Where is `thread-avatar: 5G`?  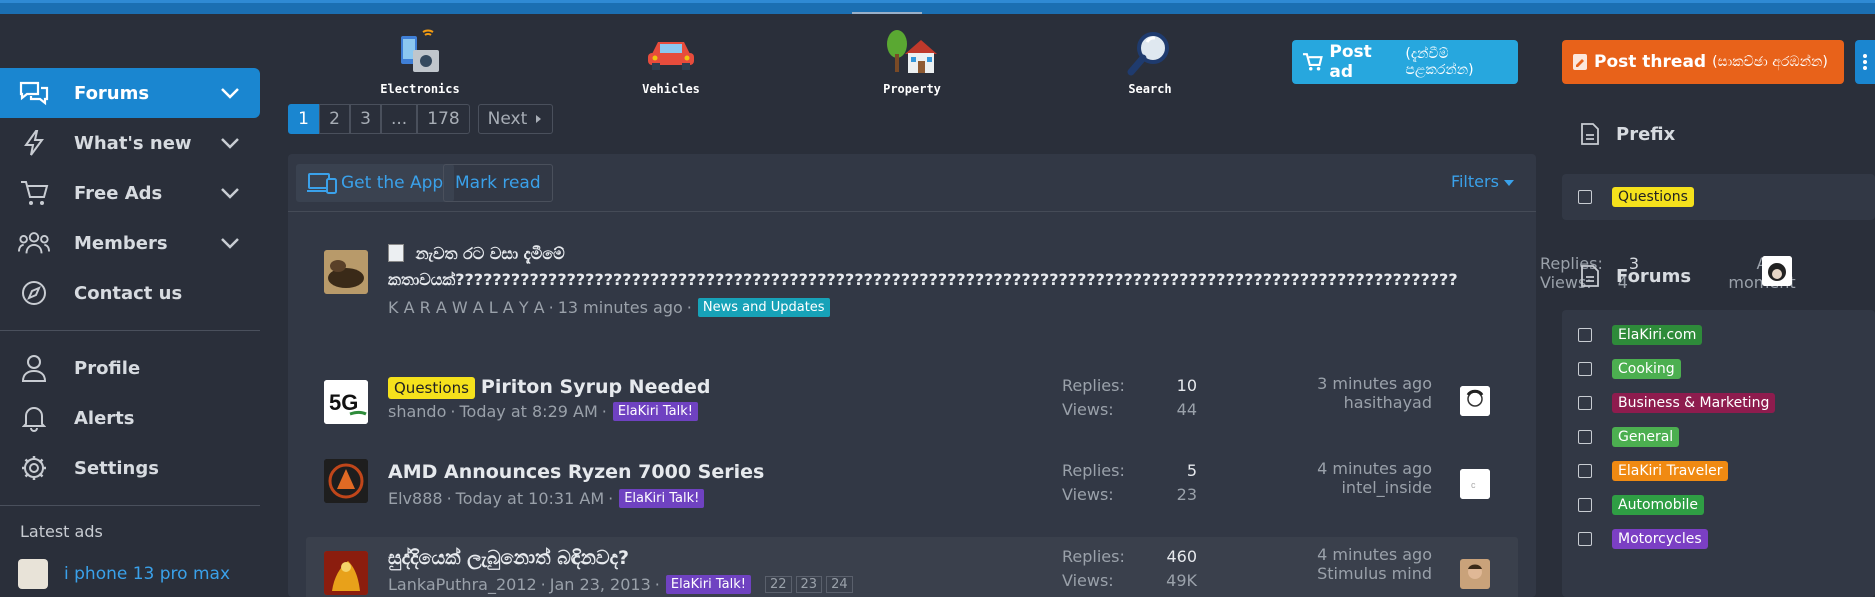 thread-avatar: 5G is located at coordinates (346, 402).